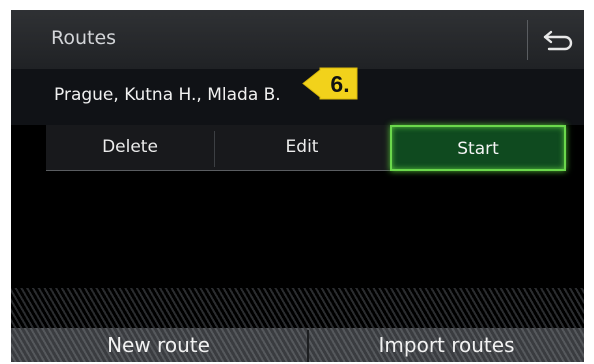 This screenshot has width=594, height=364. Describe the element at coordinates (297, 97) in the screenshot. I see `route-list-item: Prague, Kutna H., Mlada B.` at that location.